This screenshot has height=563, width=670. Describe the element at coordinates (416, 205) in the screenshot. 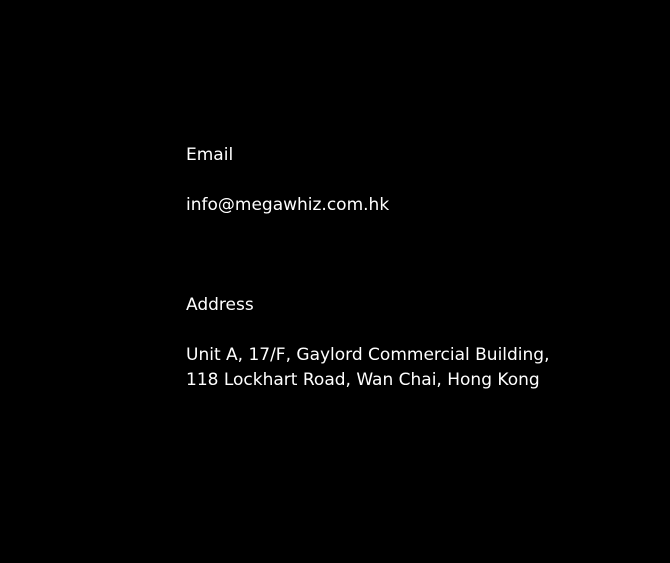

I see `email-link: info@megawhiz.com.hk` at that location.